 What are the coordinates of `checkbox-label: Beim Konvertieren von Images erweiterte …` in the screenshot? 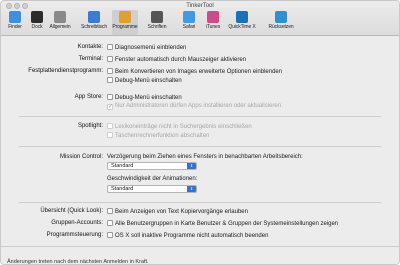 It's located at (199, 72).